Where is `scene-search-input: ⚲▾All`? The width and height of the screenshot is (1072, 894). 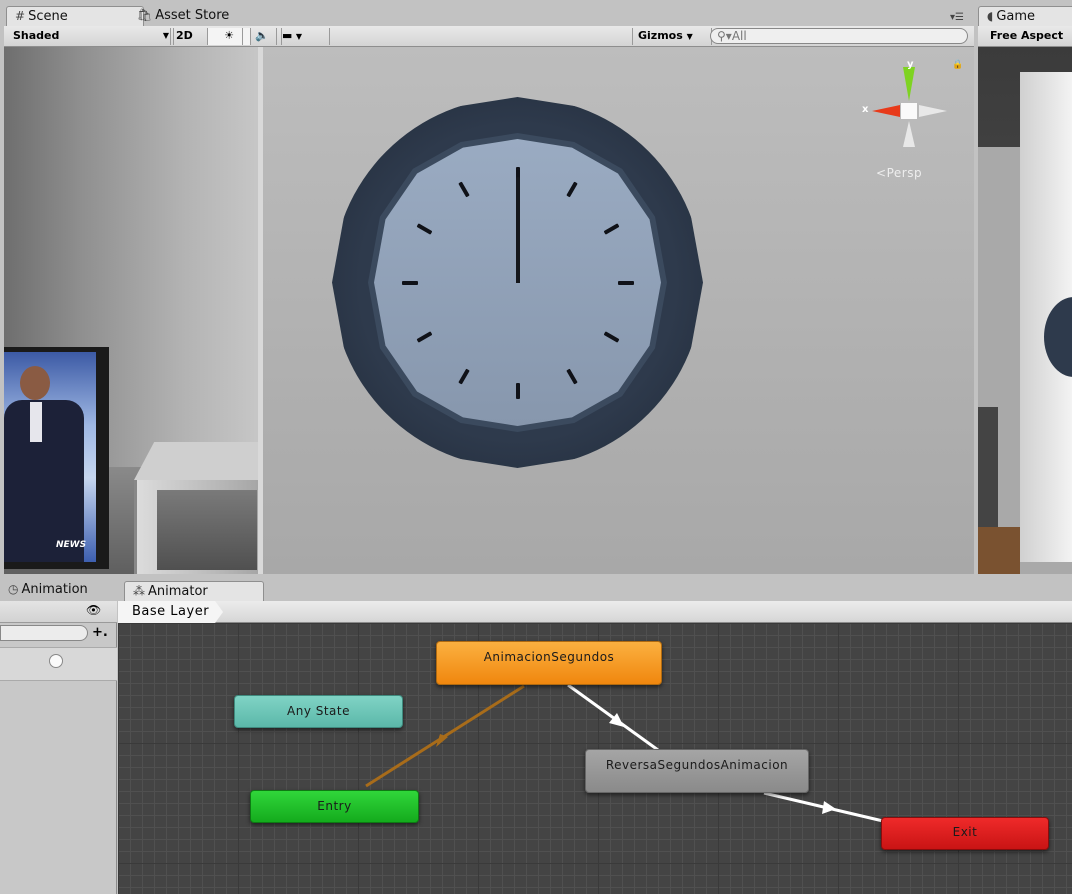
scene-search-input: ⚲▾All is located at coordinates (839, 36).